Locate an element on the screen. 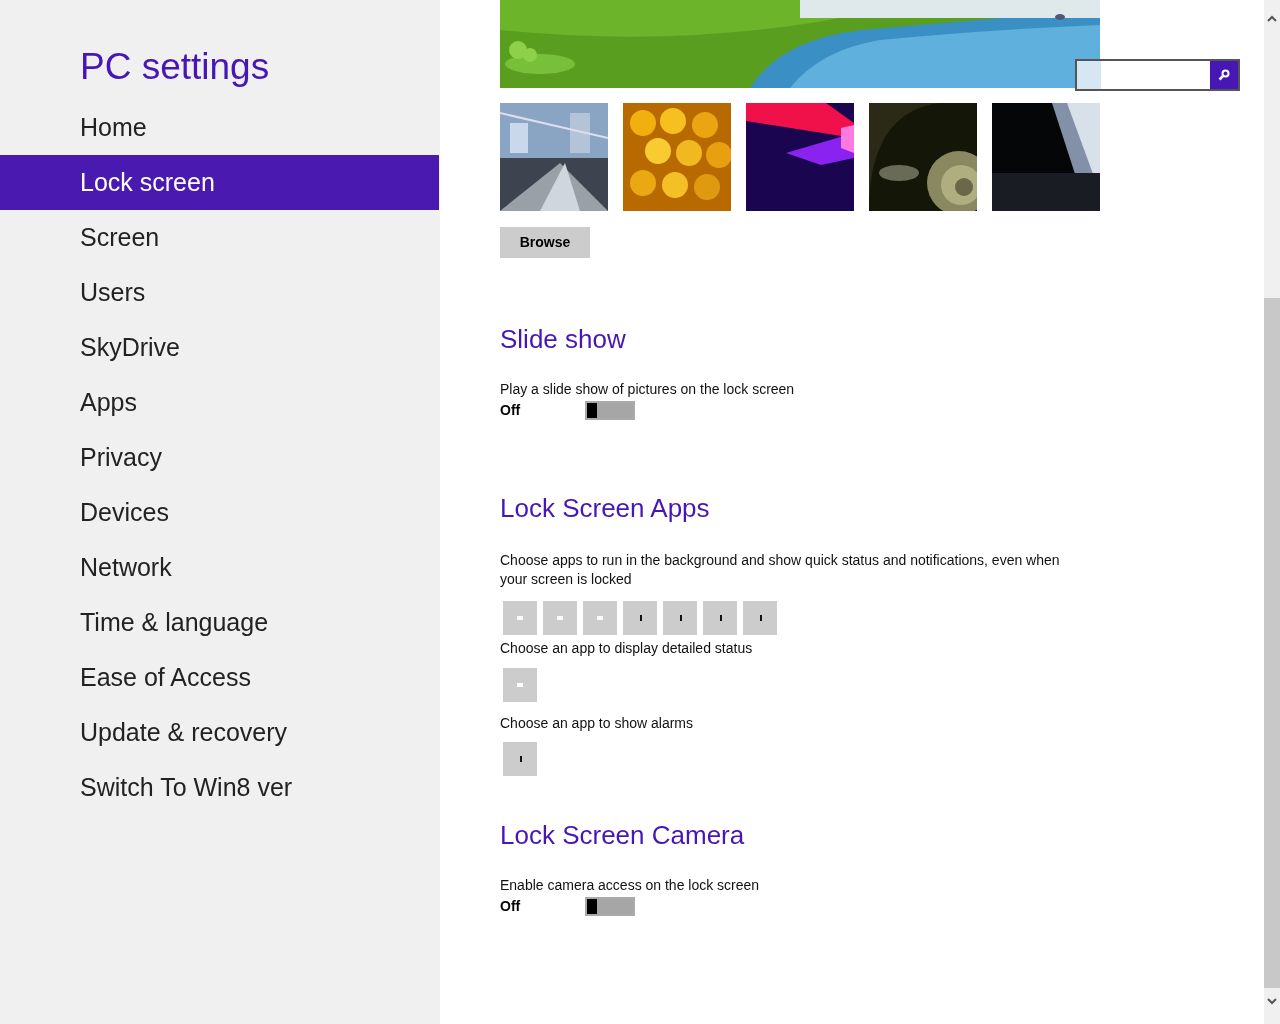 The width and height of the screenshot is (1280, 1024). nav-item: Switch To Win8 ver is located at coordinates (220, 787).